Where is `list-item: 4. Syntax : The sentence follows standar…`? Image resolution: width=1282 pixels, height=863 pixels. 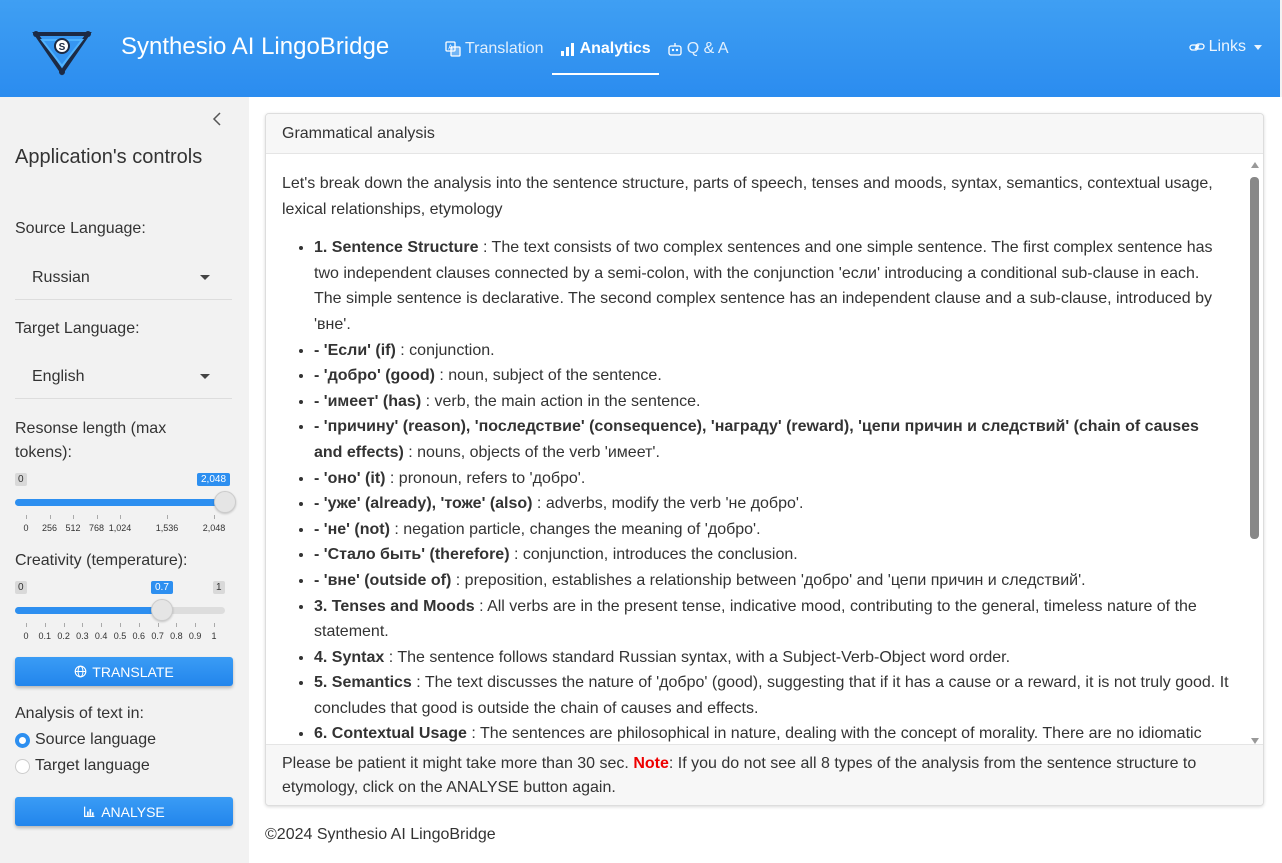
list-item: 4. Syntax : The sentence follows standar… is located at coordinates (772, 658).